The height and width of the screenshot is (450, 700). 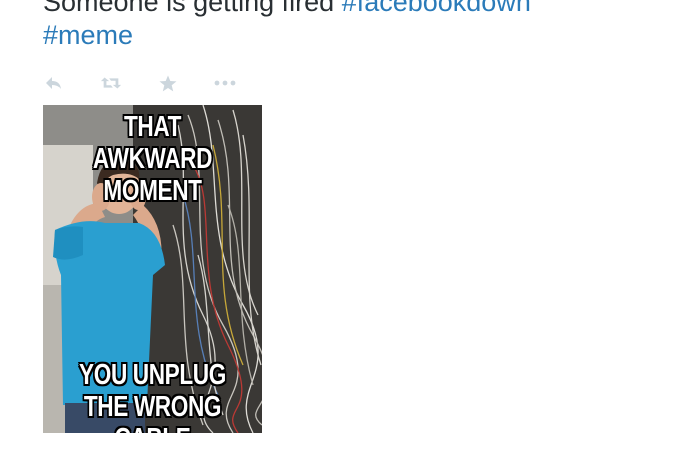 I want to click on retweet-icon, so click(x=111, y=83).